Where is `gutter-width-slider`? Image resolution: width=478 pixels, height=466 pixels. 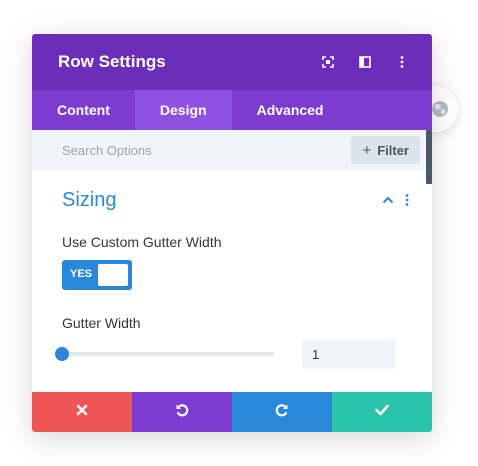 gutter-width-slider is located at coordinates (164, 354).